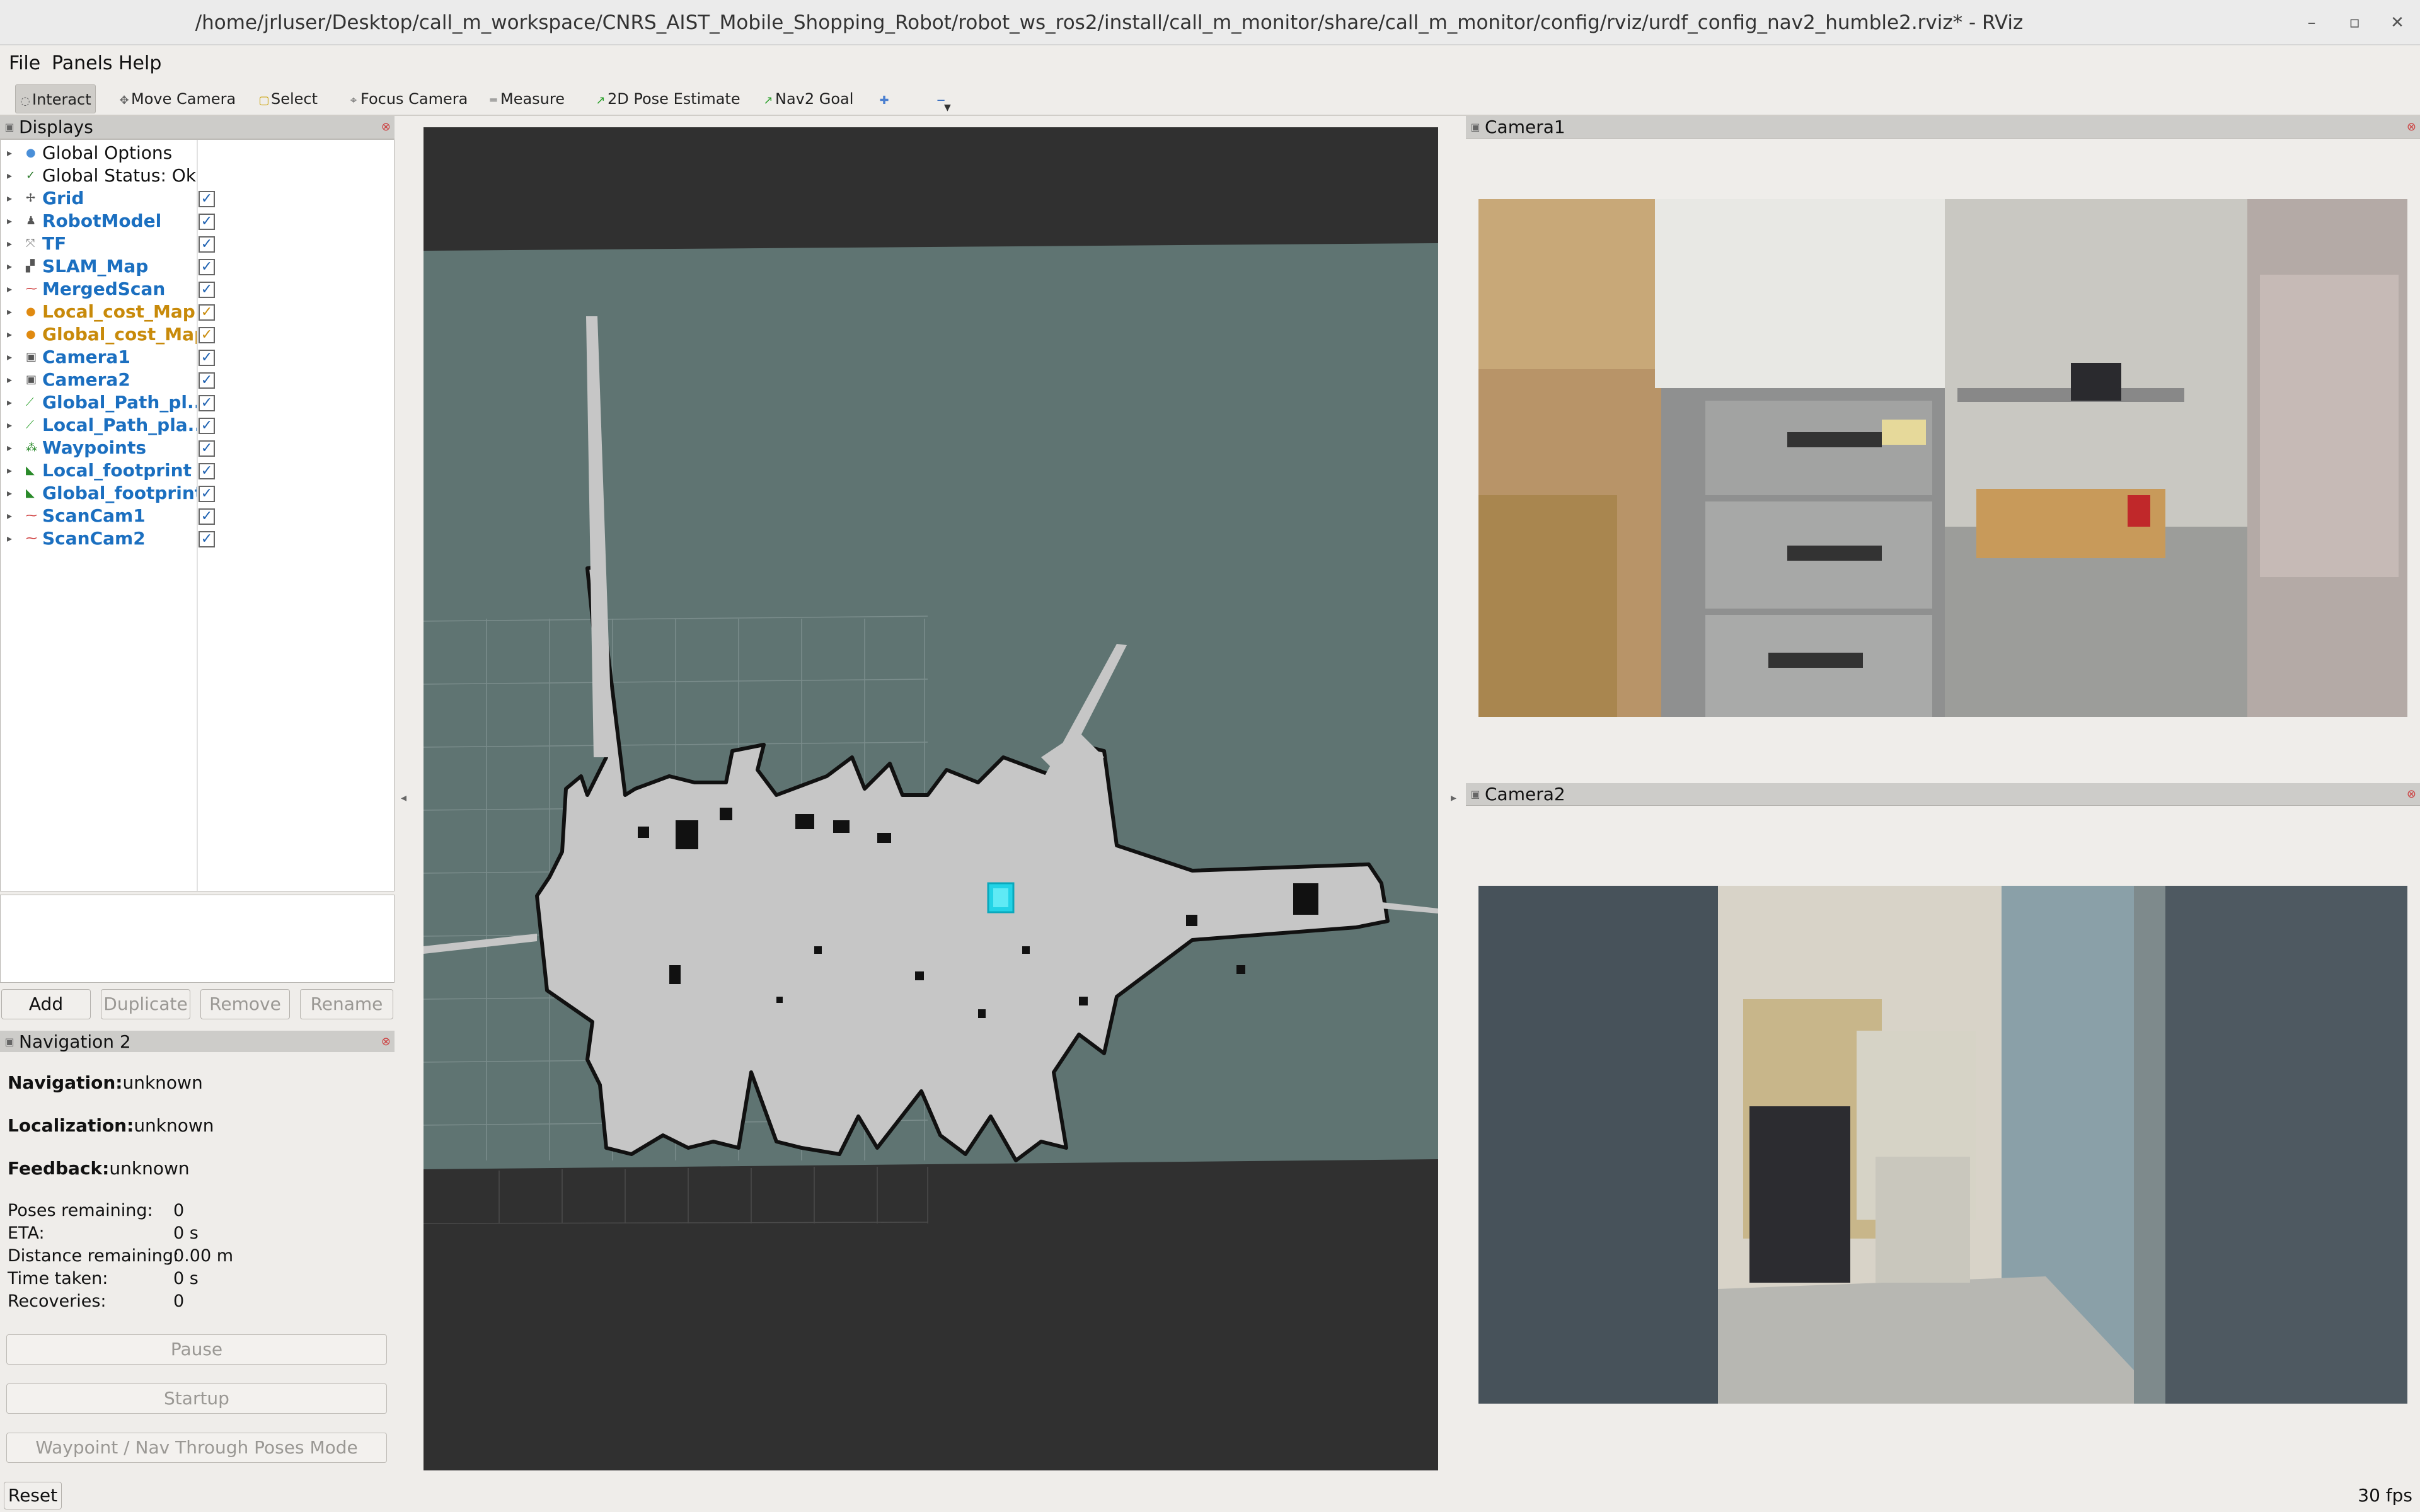 The width and height of the screenshot is (2420, 1512). I want to click on tool-move-camera: ✥ Move Camera, so click(177, 98).